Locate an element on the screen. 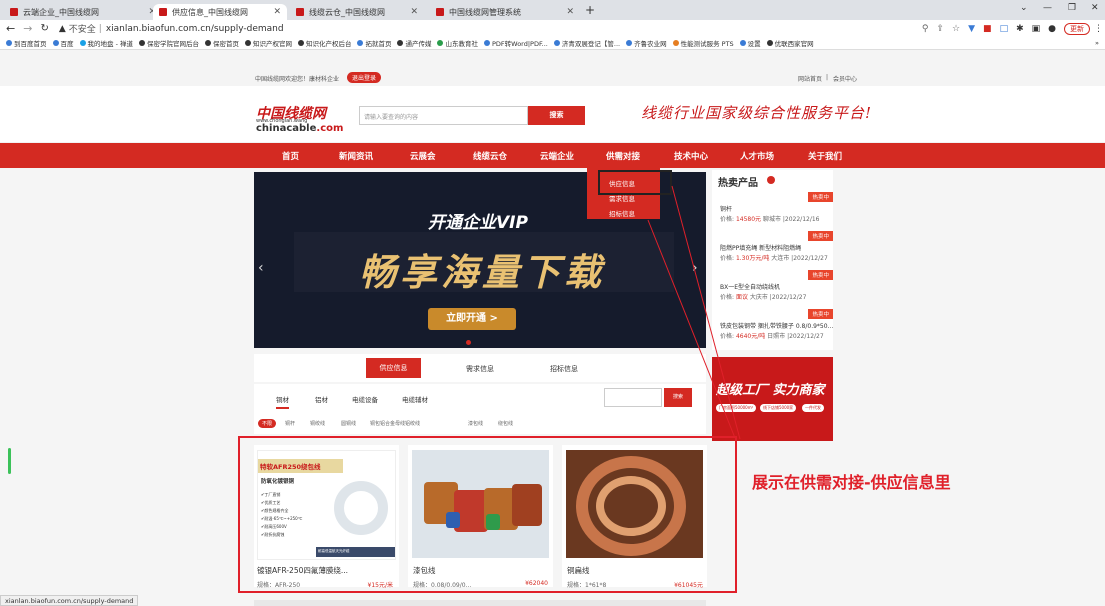  status-bar: xianlan.biaofun.com.cn/supply-demand is located at coordinates (69, 600).